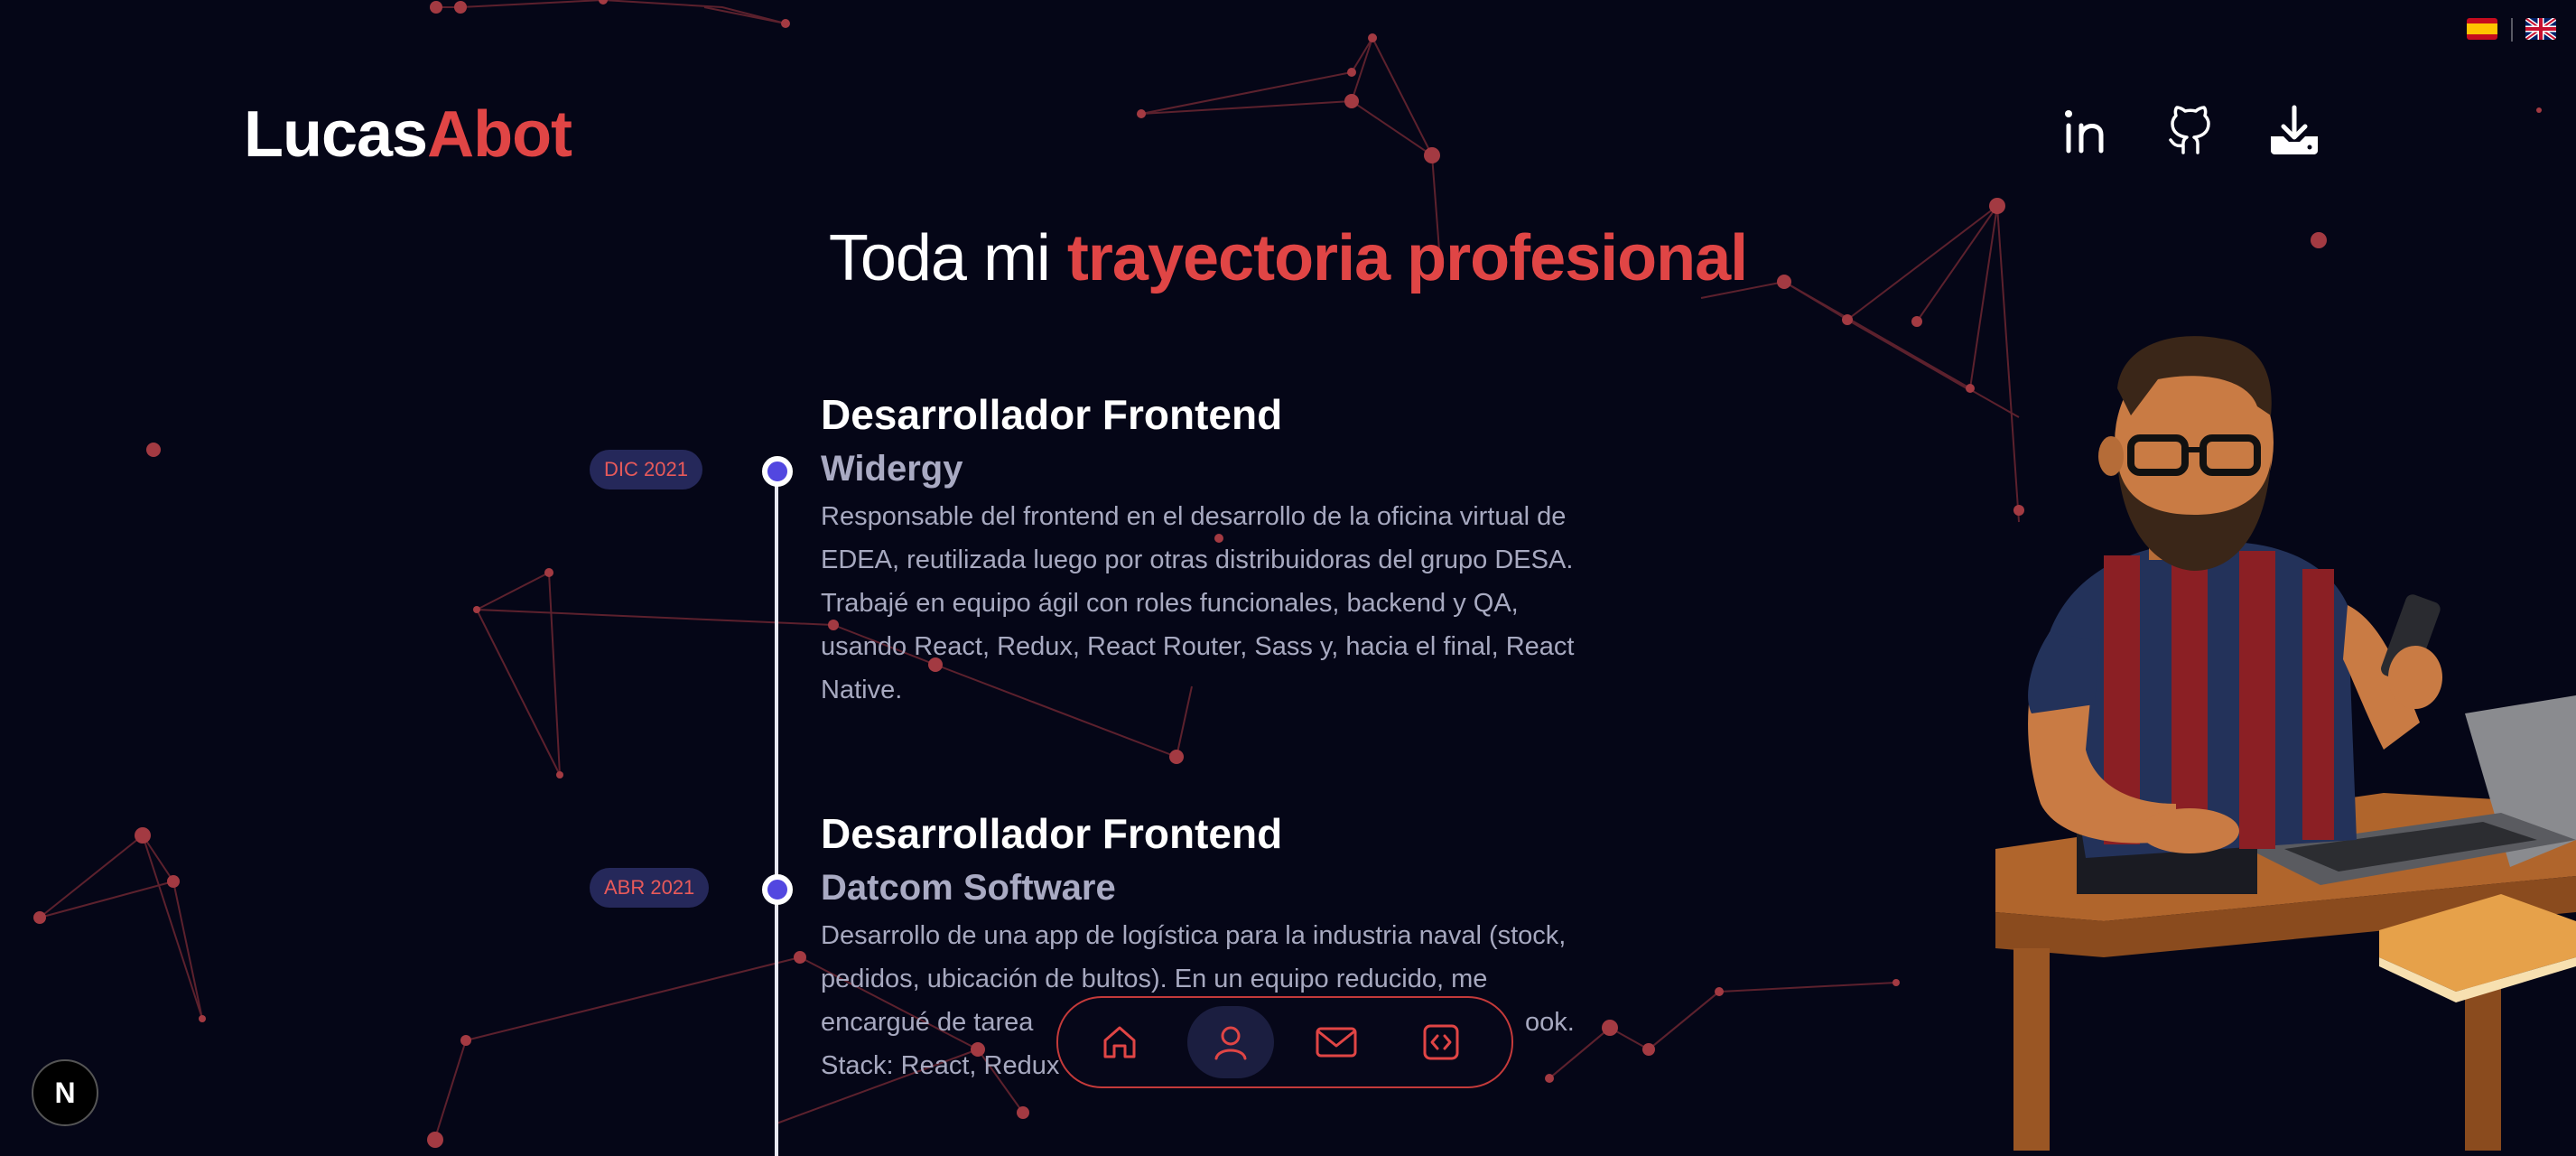 The height and width of the screenshot is (1156, 2576). I want to click on logo-second: Abot, so click(499, 134).